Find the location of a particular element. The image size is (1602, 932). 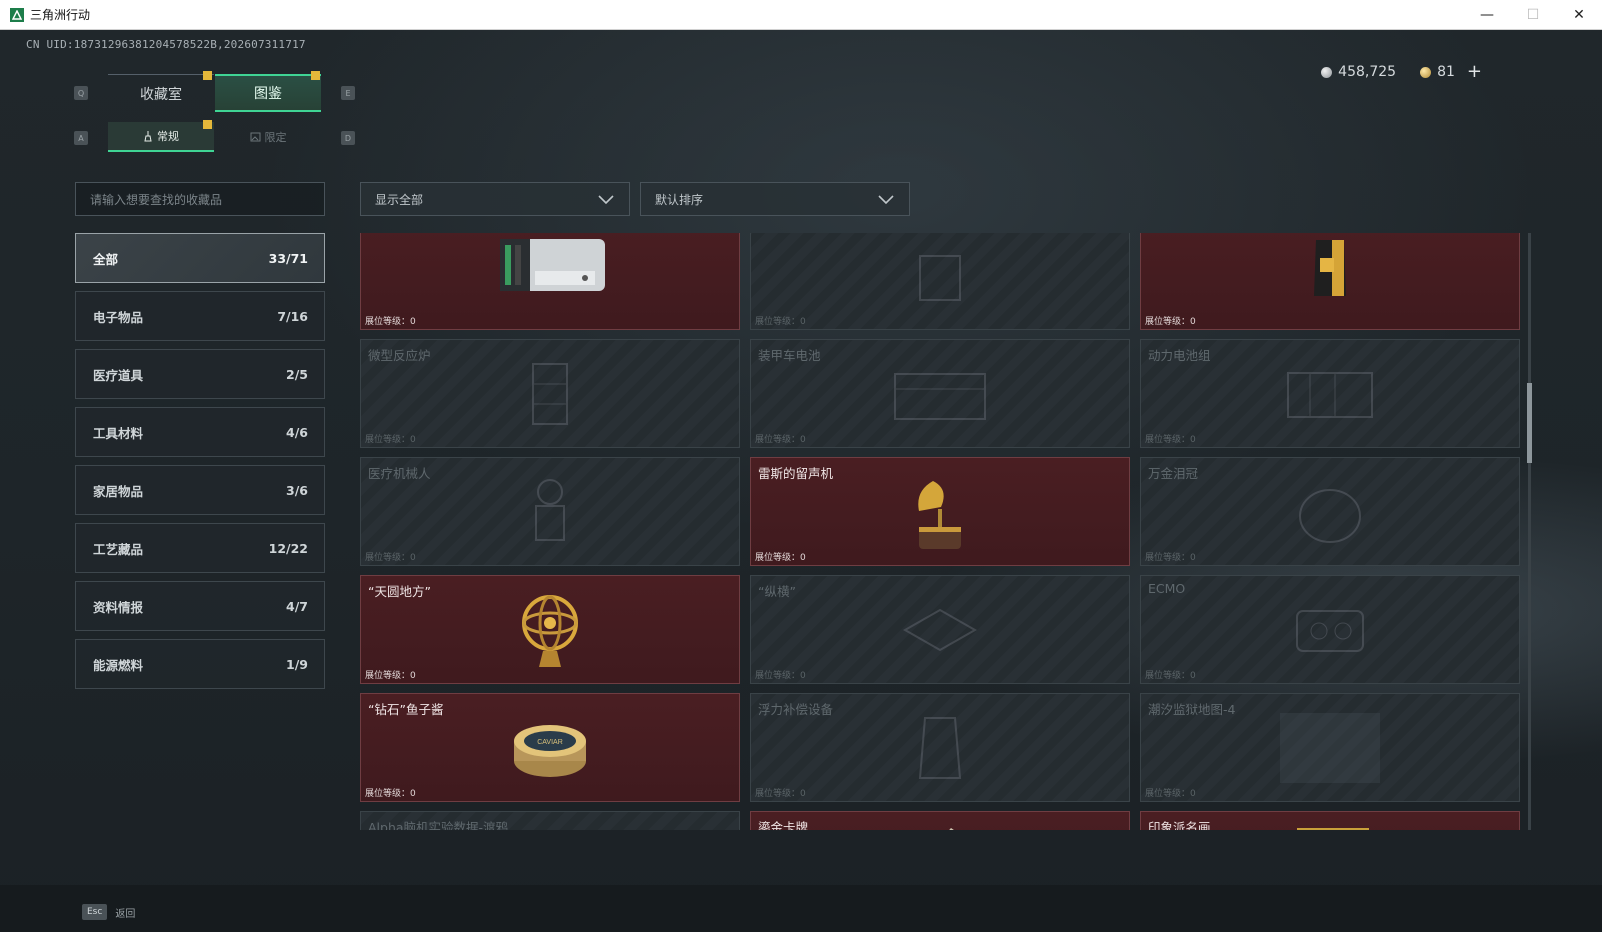

item-card: 潮汐监狱地图-4 展位等级：0 is located at coordinates (1330, 747).